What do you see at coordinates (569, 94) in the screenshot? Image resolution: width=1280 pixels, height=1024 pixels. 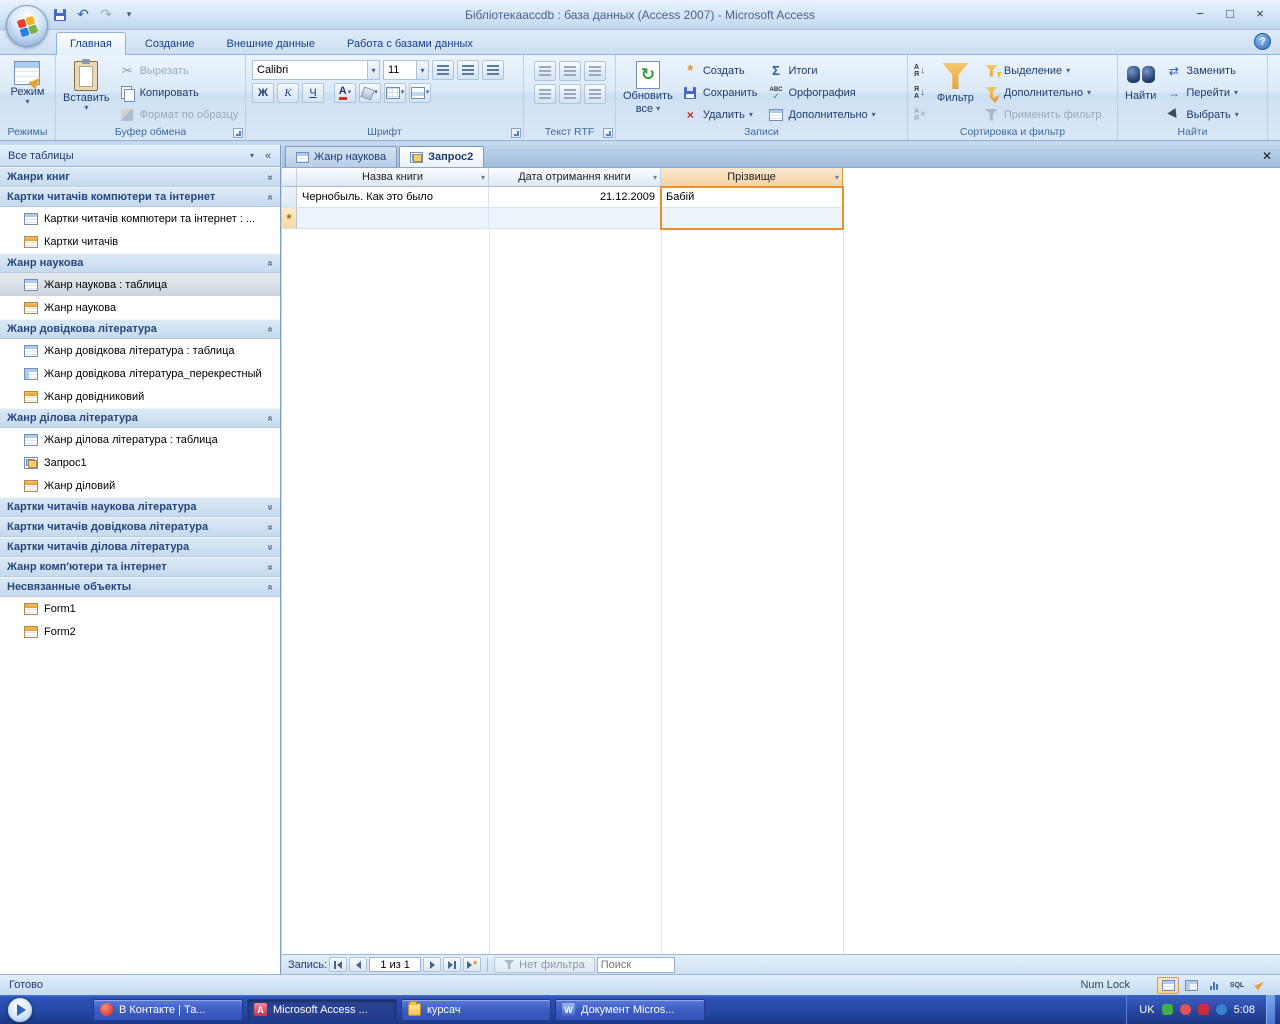 I see `bullets-button` at bounding box center [569, 94].